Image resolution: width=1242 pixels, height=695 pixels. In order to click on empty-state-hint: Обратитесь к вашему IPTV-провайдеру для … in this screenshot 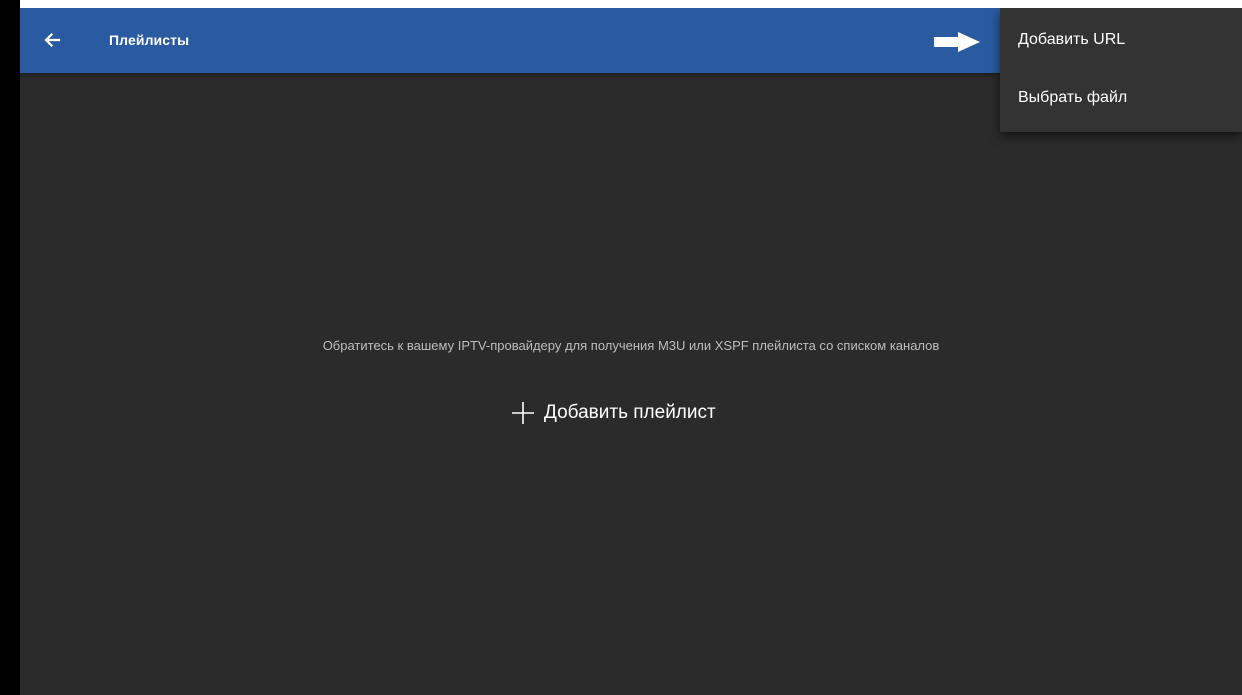, I will do `click(631, 345)`.